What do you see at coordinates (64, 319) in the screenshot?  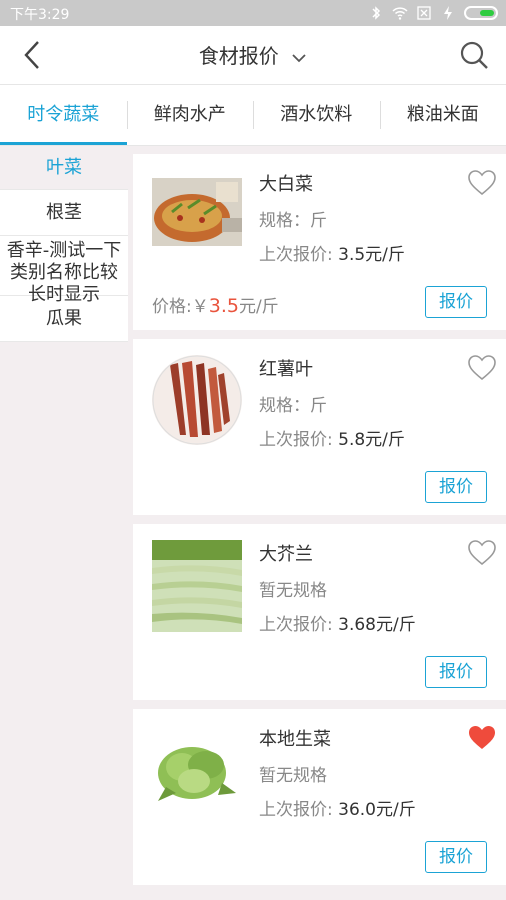 I see `sidebar-item-melon: 瓜果` at bounding box center [64, 319].